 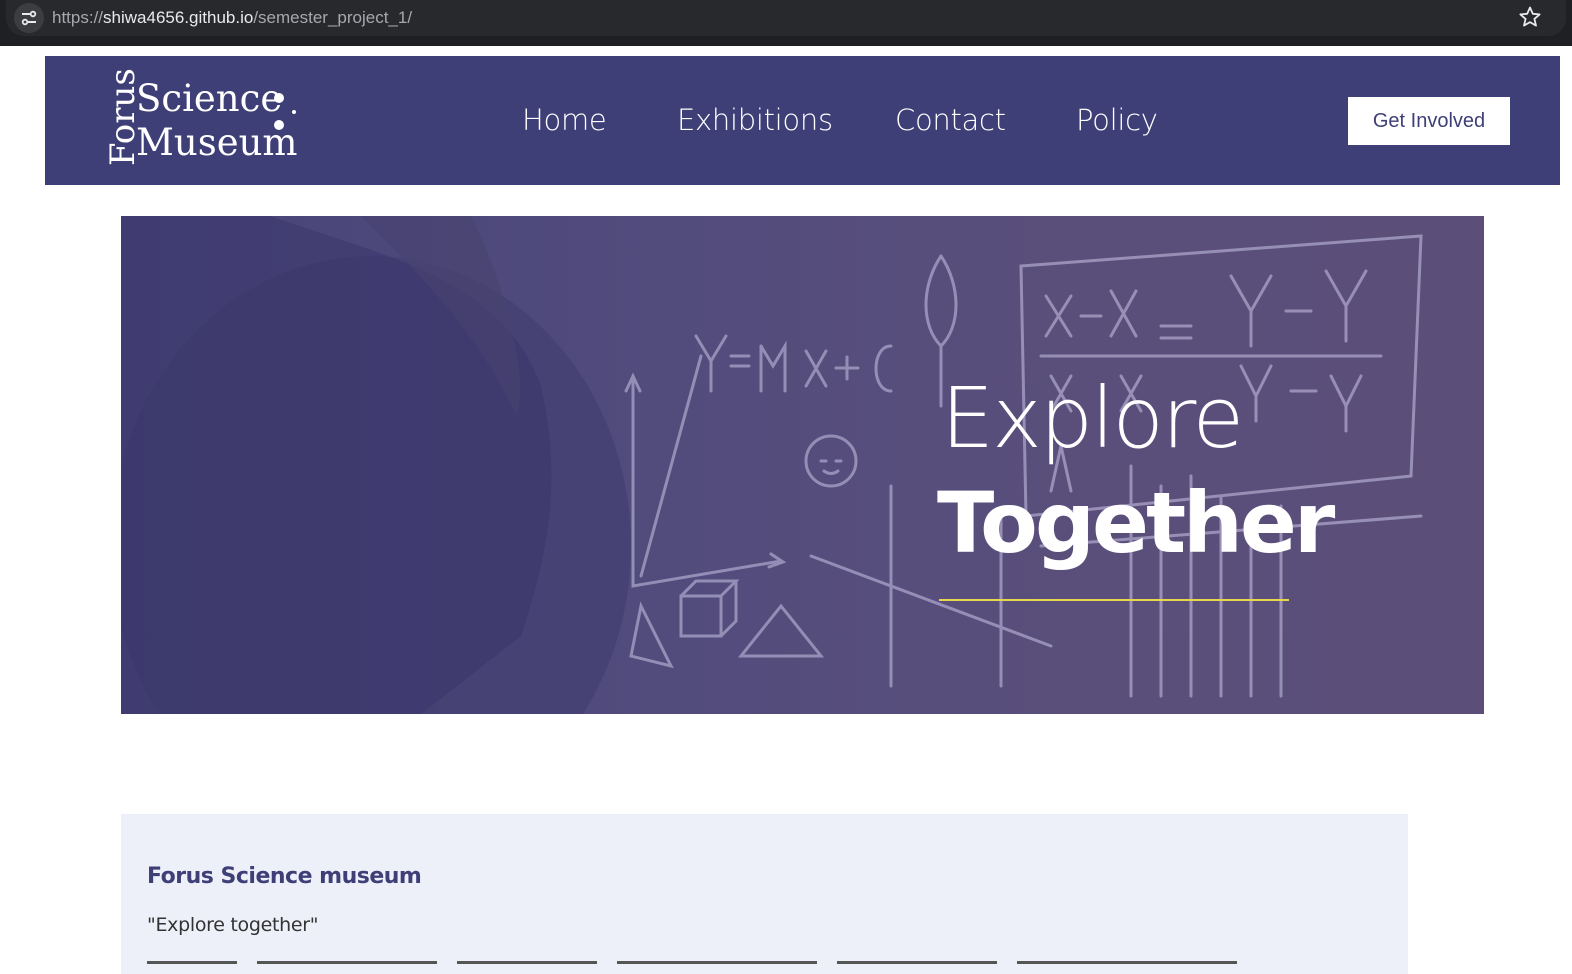 What do you see at coordinates (78, 17) in the screenshot?
I see `url-scheme: https://` at bounding box center [78, 17].